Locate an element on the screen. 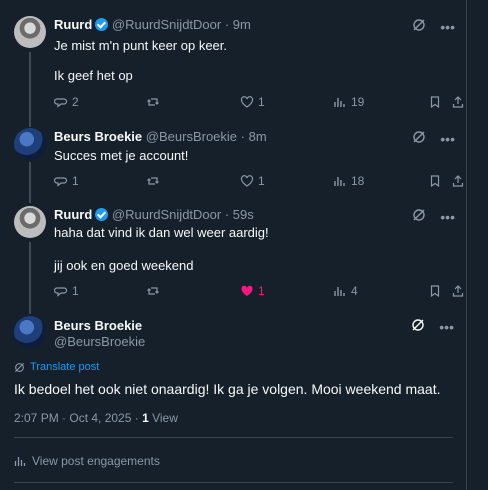 This screenshot has width=488, height=490. tweet-actions: 1 1 18 is located at coordinates (260, 181).